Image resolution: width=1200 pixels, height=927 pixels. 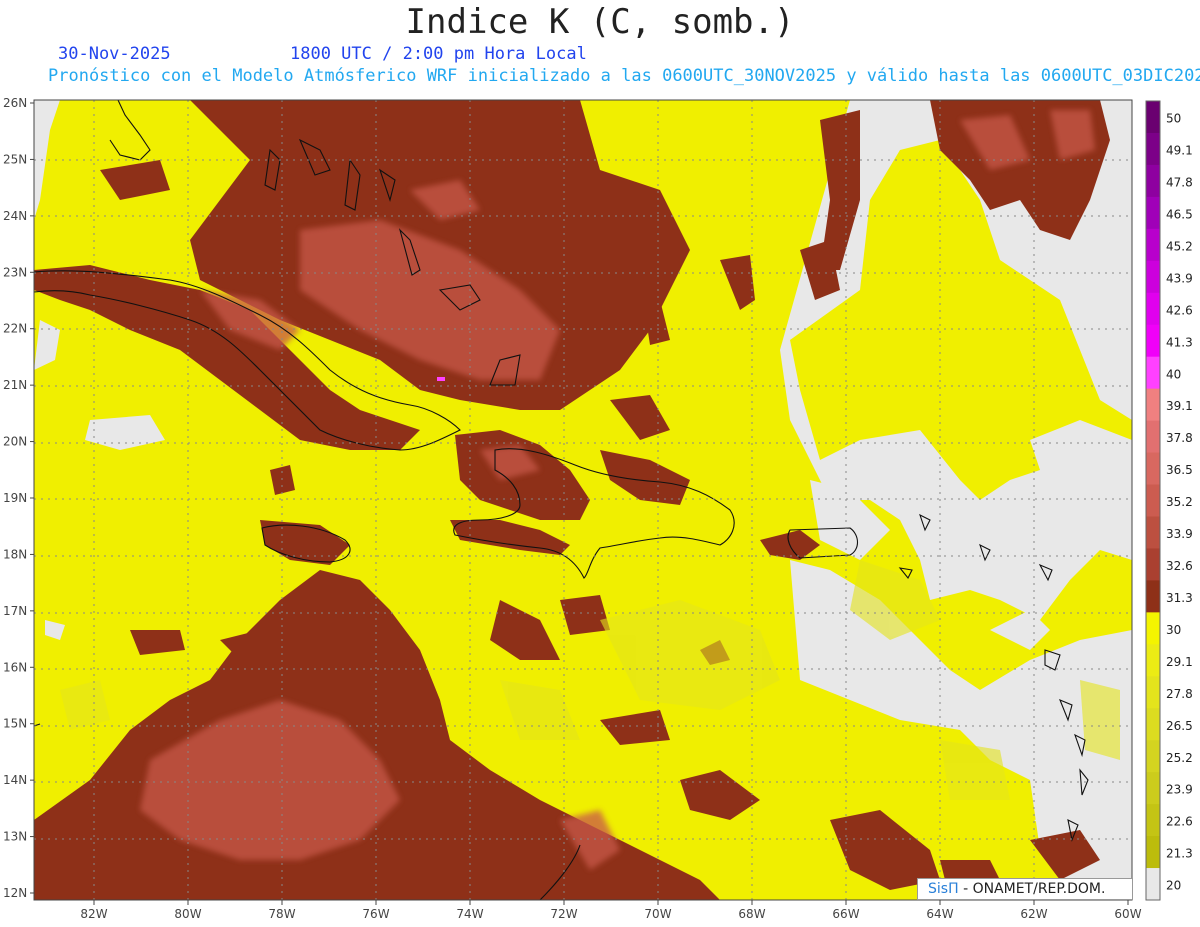 What do you see at coordinates (1173, 374) in the screenshot?
I see `colorbar-label: 40` at bounding box center [1173, 374].